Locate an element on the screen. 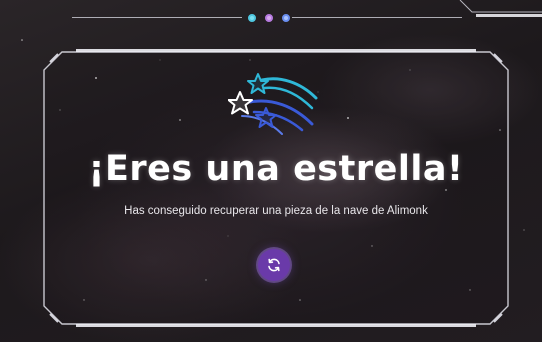 This screenshot has height=342, width=542. progress-dots is located at coordinates (269, 18).